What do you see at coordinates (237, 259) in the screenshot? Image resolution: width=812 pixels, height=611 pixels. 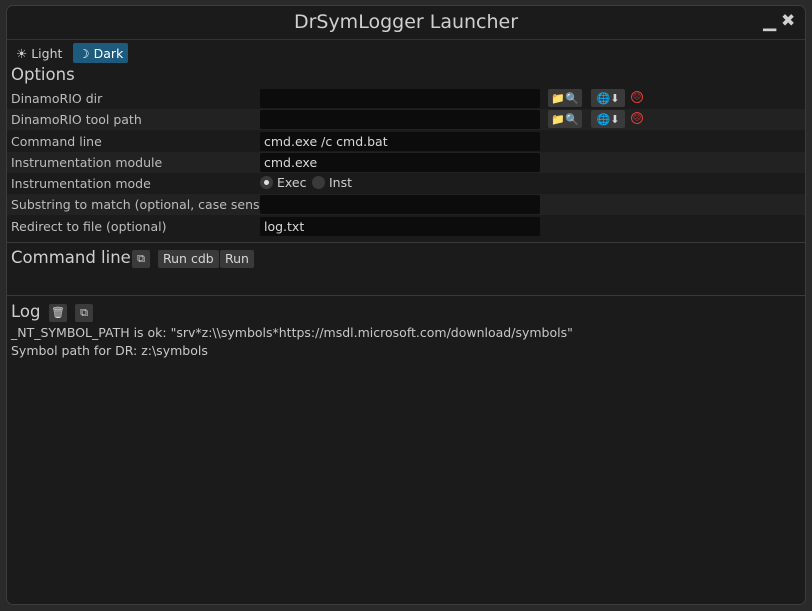 I see `run-button: Run` at bounding box center [237, 259].